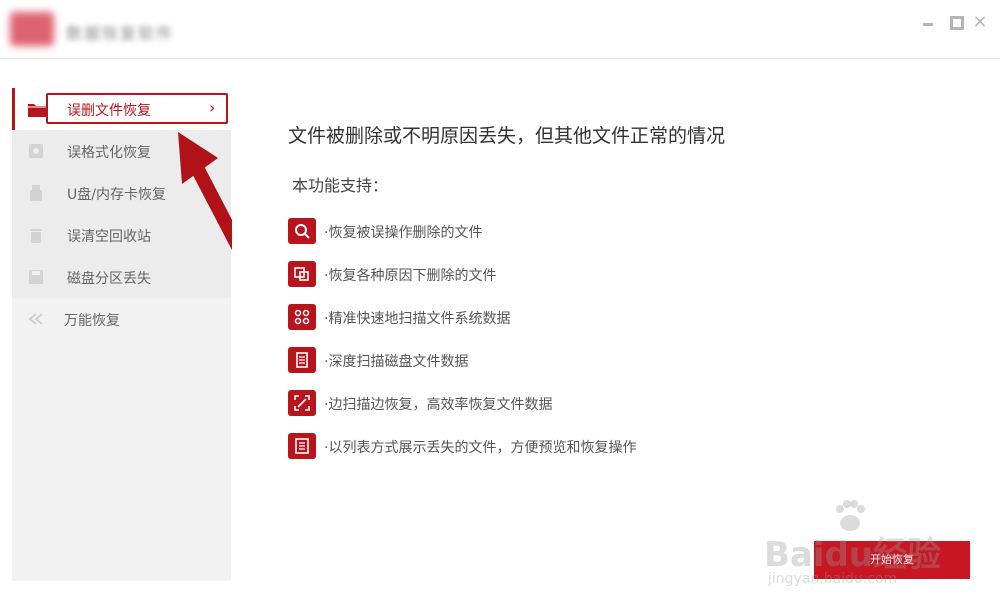 The width and height of the screenshot is (1000, 610). Describe the element at coordinates (36, 277) in the screenshot. I see `save-icon` at that location.